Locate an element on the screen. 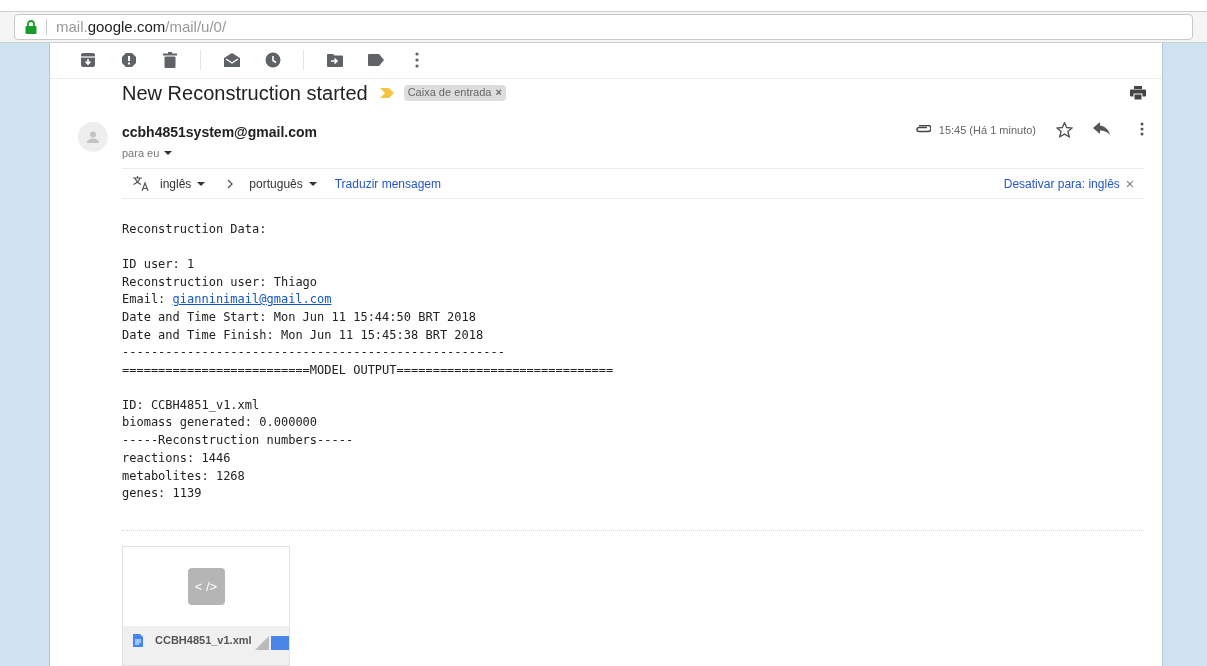 This screenshot has width=1207, height=666. time-text: 15:45 (Há 1 minuto) is located at coordinates (987, 130).